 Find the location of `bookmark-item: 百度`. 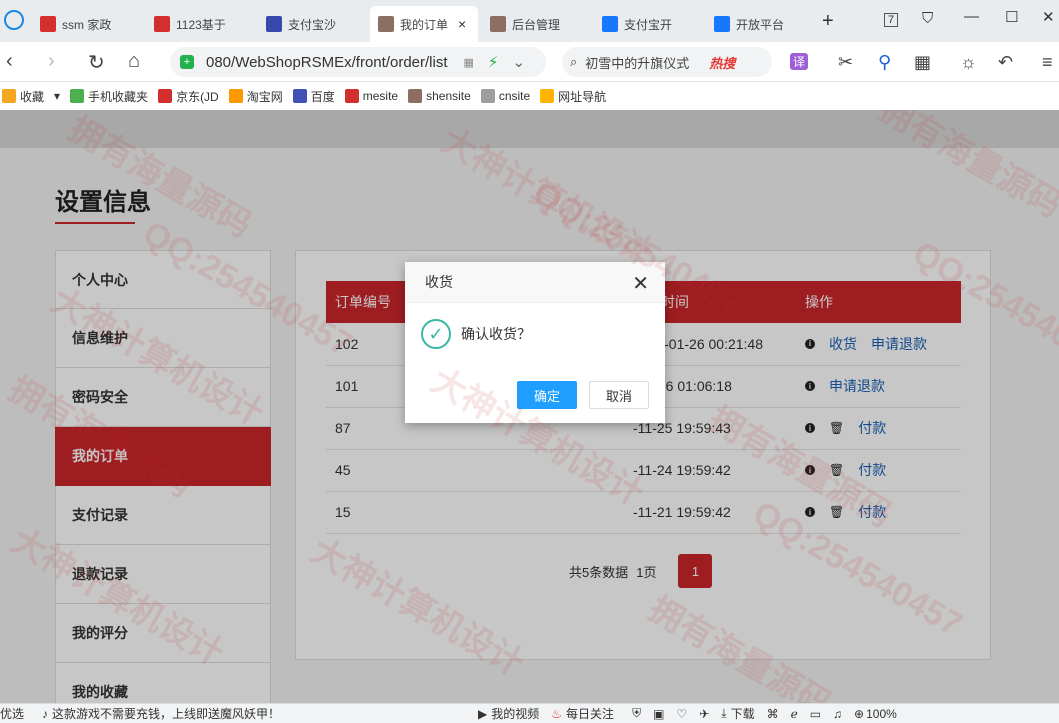

bookmark-item: 百度 is located at coordinates (313, 96).